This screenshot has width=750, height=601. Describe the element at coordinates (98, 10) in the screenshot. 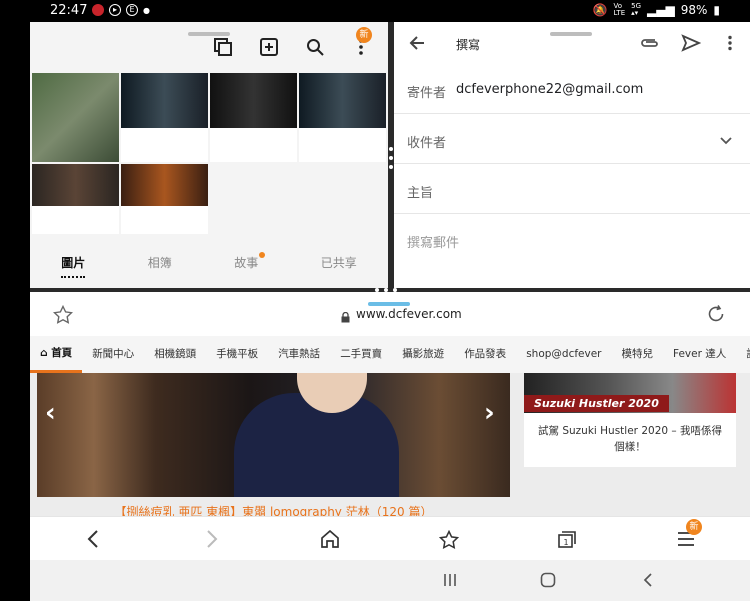

I see `app-notification-icon` at that location.